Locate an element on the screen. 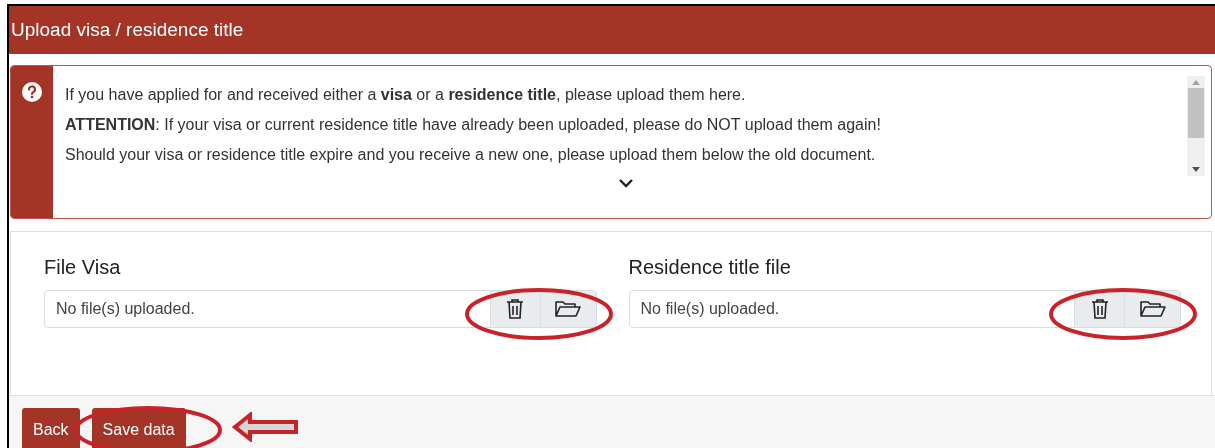  field-label: File Visa is located at coordinates (83, 267).